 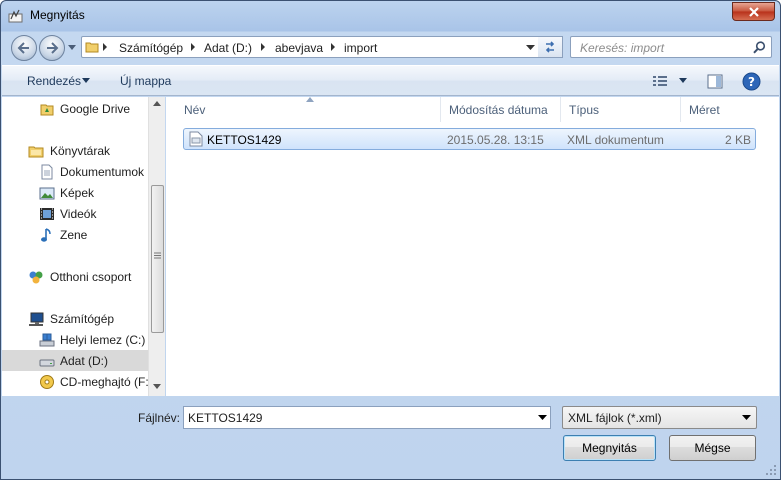 I want to click on nav-item-computer: Számítógép, so click(x=75, y=318).